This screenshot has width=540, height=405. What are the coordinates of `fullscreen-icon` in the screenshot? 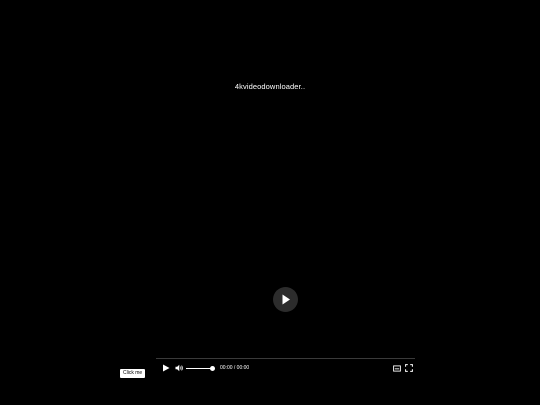 It's located at (409, 368).